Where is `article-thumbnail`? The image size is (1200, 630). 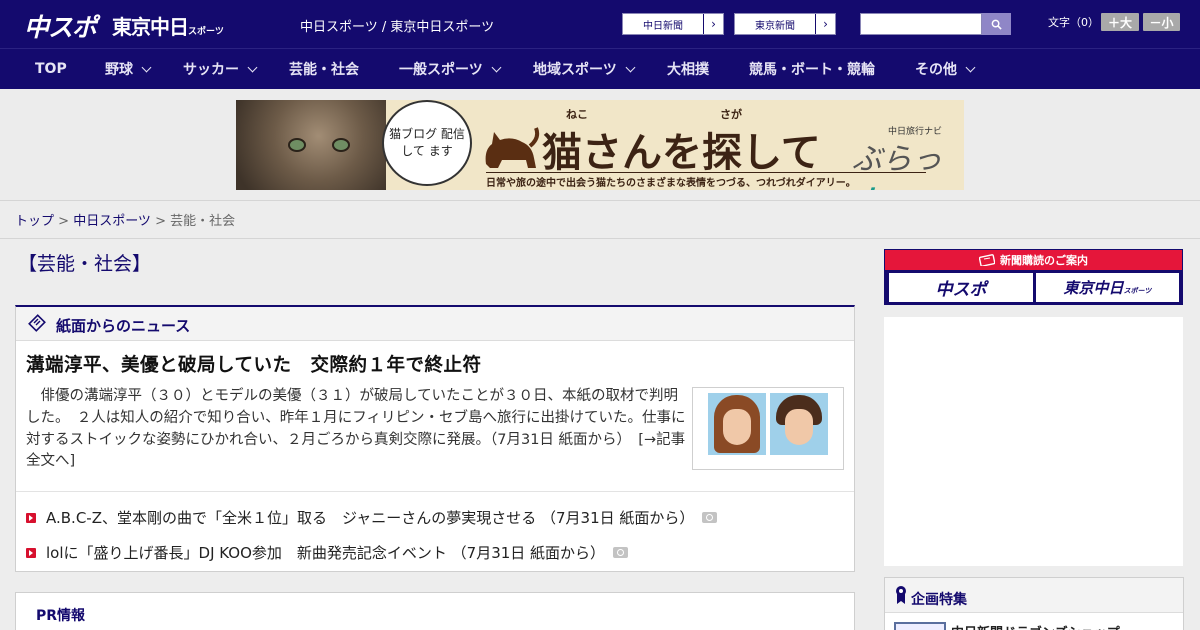 article-thumbnail is located at coordinates (768, 428).